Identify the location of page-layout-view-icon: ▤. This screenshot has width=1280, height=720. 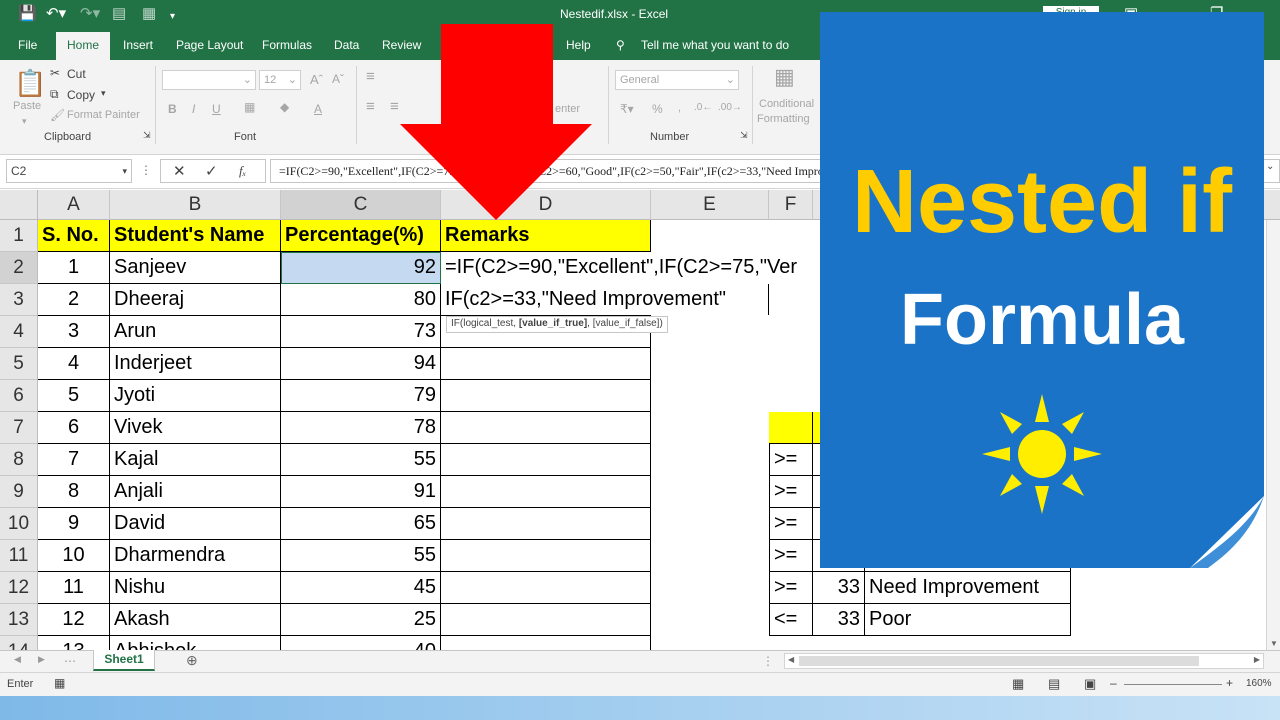
(1054, 684).